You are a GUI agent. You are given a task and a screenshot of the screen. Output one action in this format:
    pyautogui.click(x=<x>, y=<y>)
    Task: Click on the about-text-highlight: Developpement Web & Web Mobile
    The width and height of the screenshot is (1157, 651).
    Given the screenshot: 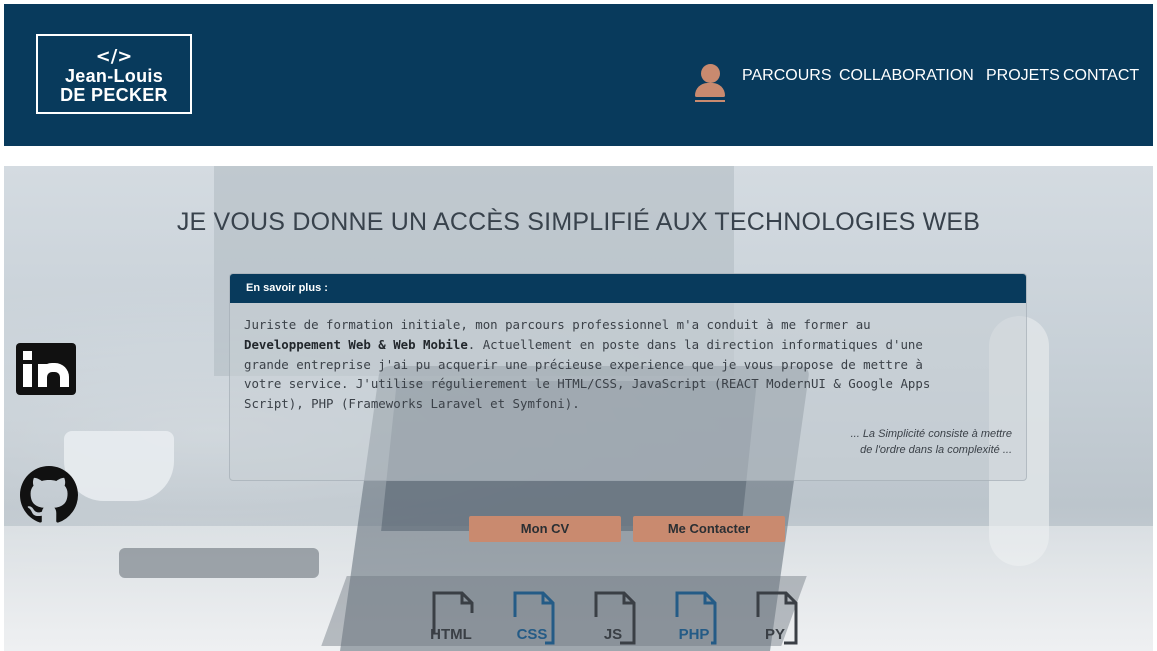 What is the action you would take?
    pyautogui.click(x=356, y=344)
    